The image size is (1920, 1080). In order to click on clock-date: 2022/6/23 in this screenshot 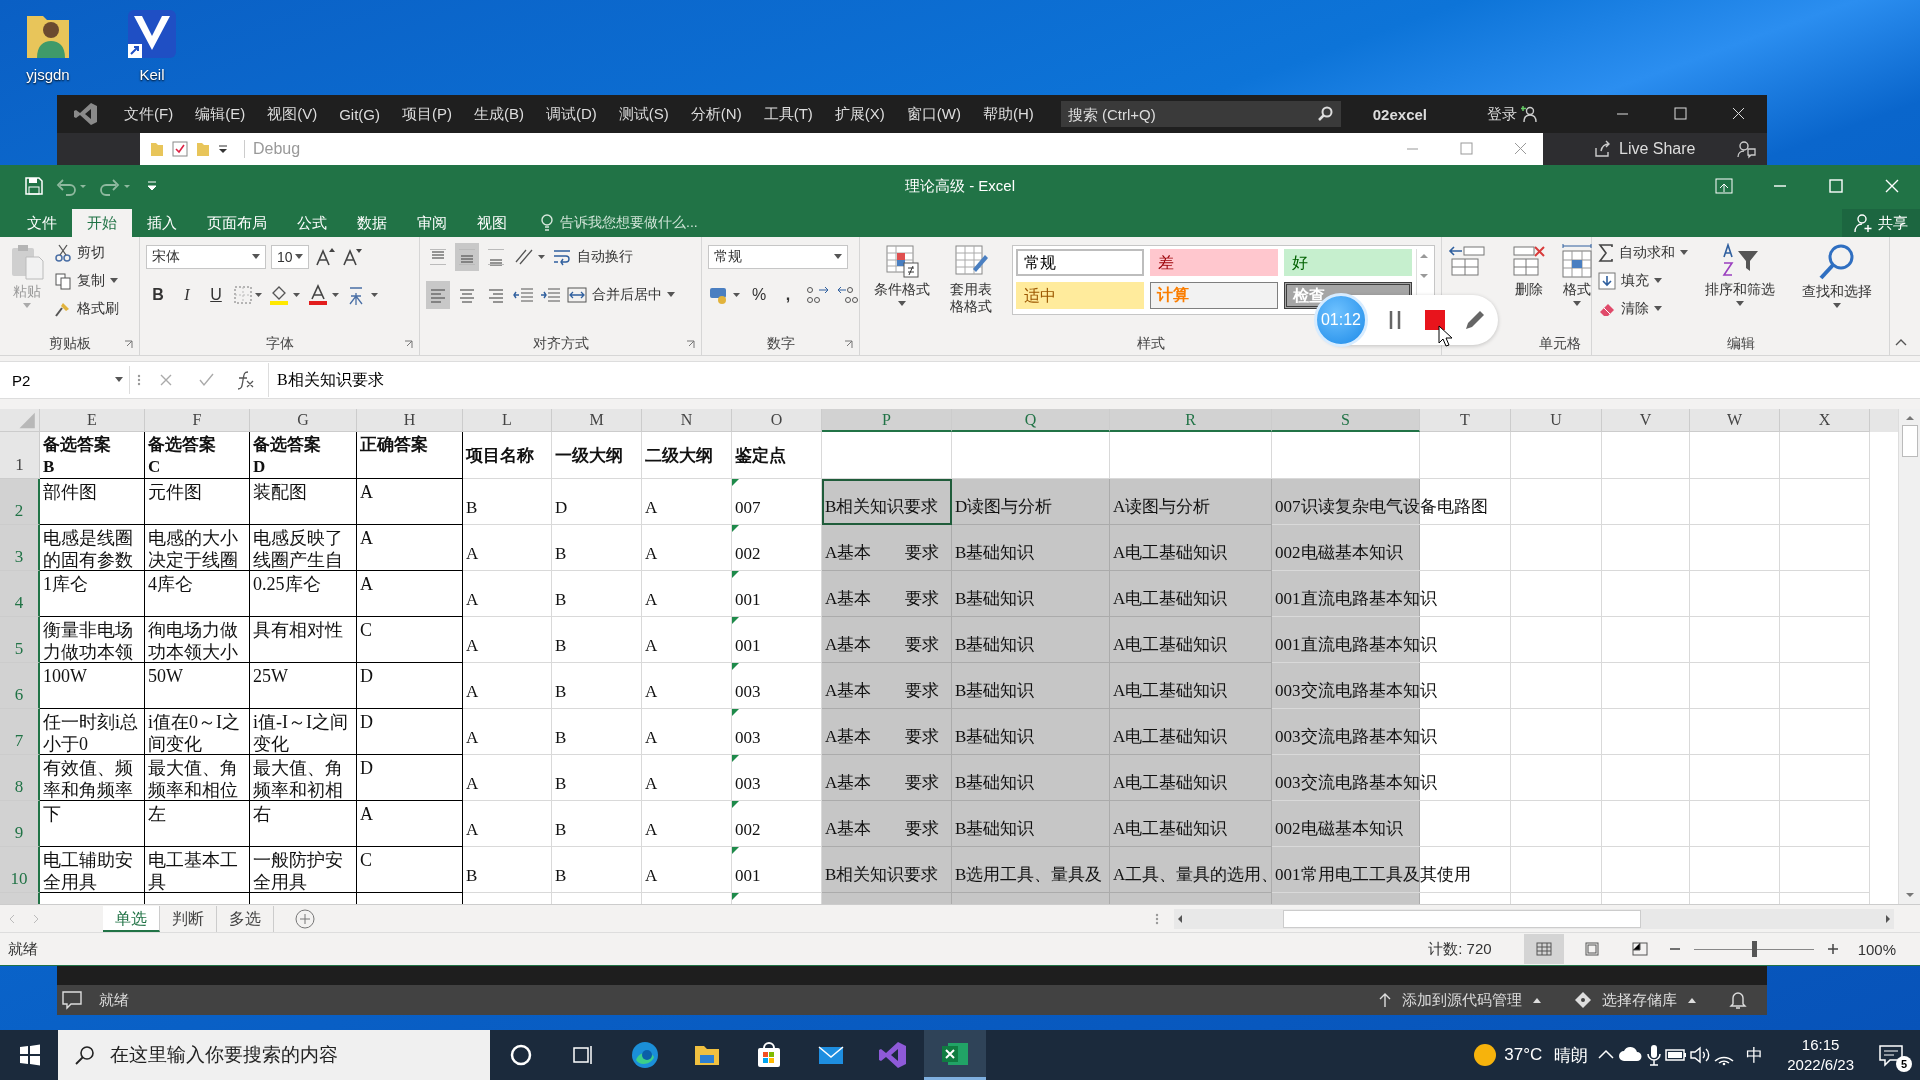, I will do `click(1820, 1065)`.